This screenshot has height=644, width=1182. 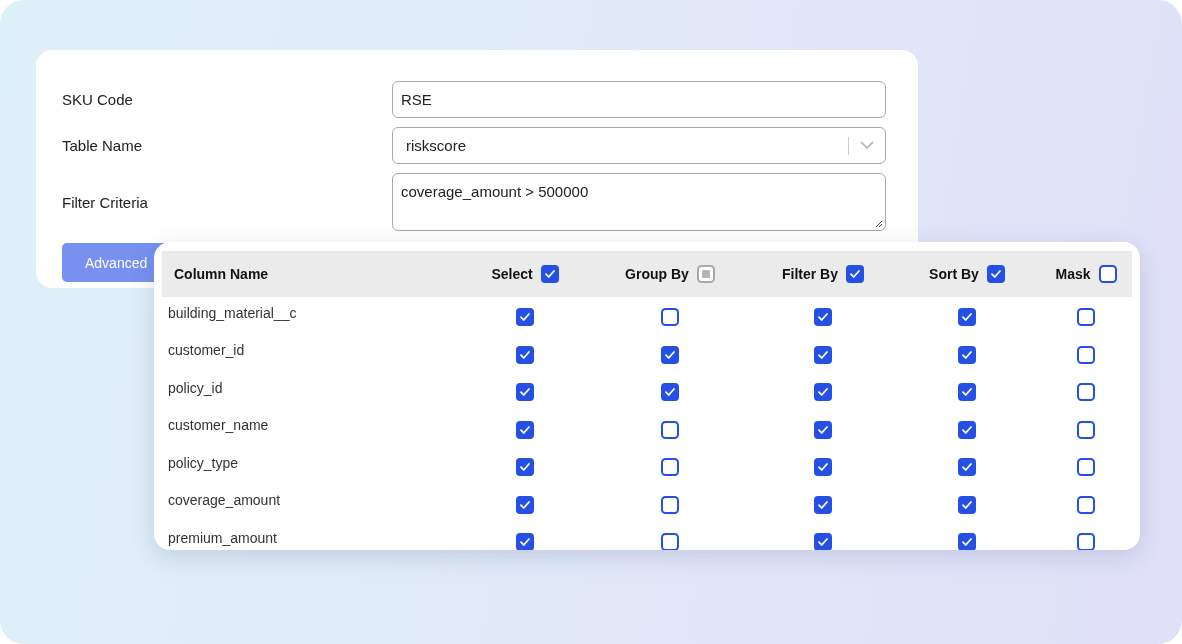 What do you see at coordinates (1073, 274) in the screenshot?
I see `column-header: Mask` at bounding box center [1073, 274].